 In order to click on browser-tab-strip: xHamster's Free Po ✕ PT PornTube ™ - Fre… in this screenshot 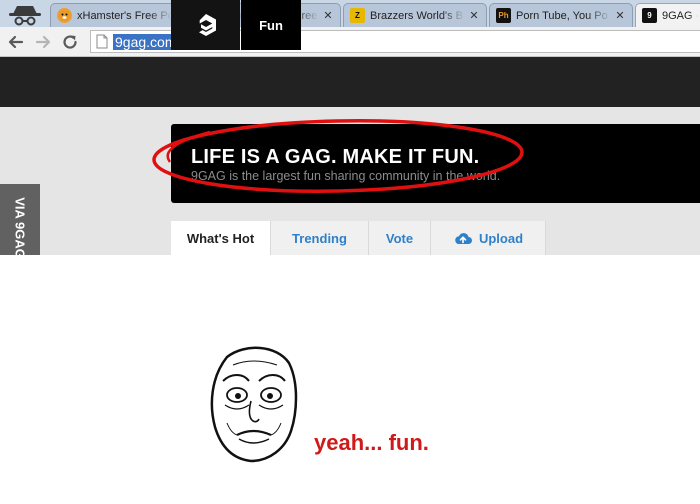, I will do `click(350, 13)`.